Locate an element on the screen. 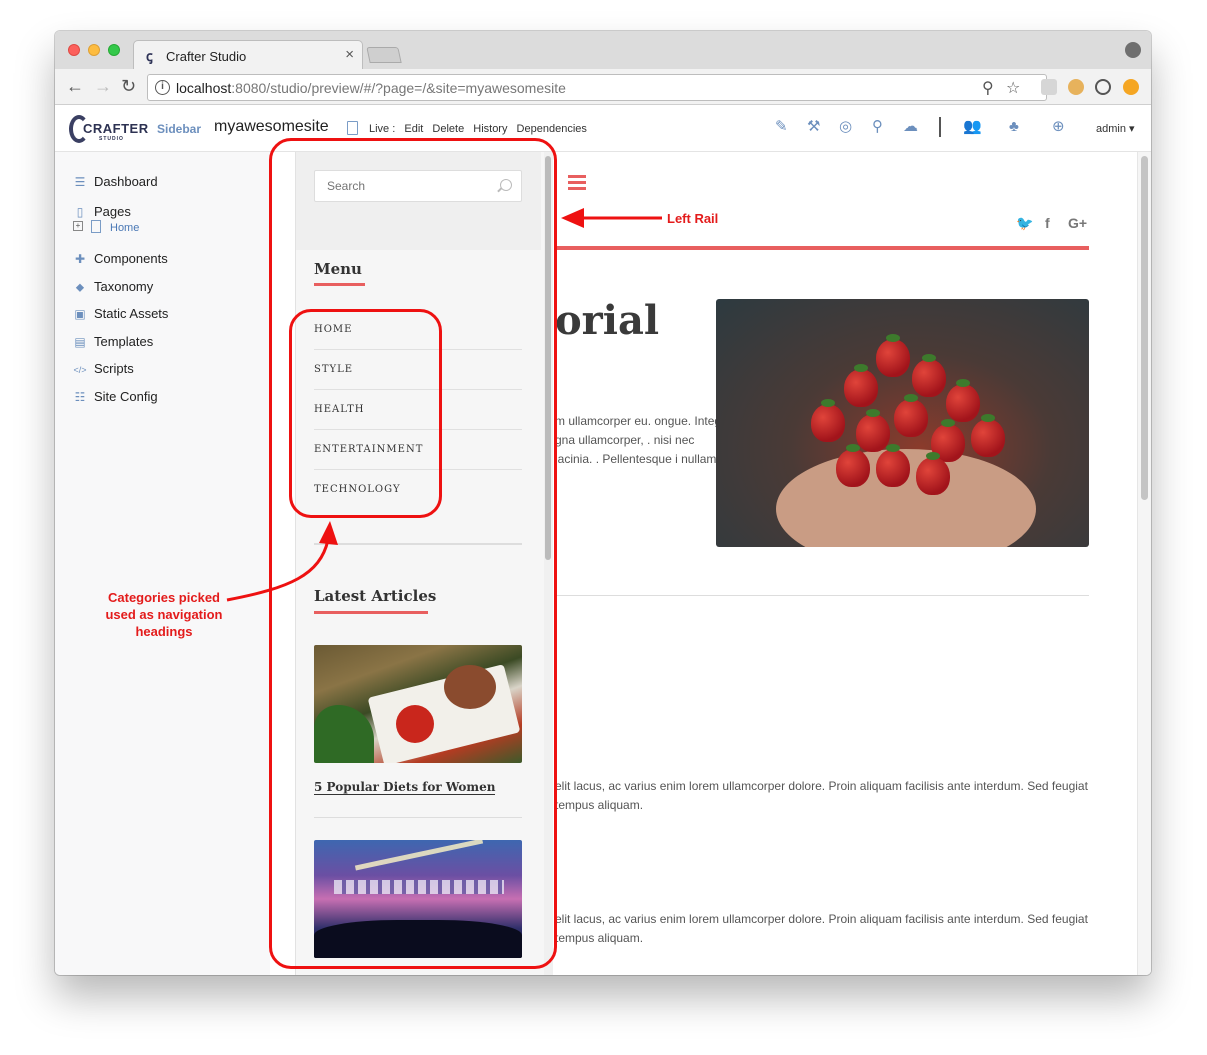  left-rail-arrow-head is located at coordinates (572, 218).